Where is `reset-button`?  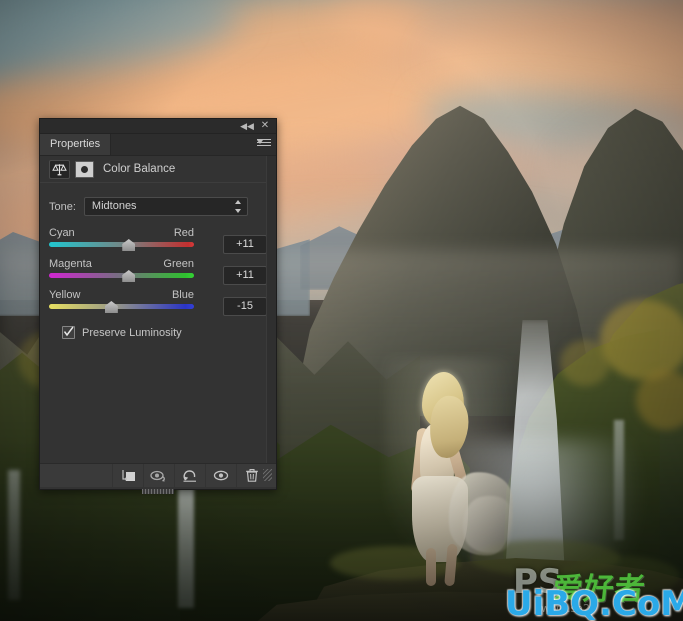
reset-button is located at coordinates (189, 475).